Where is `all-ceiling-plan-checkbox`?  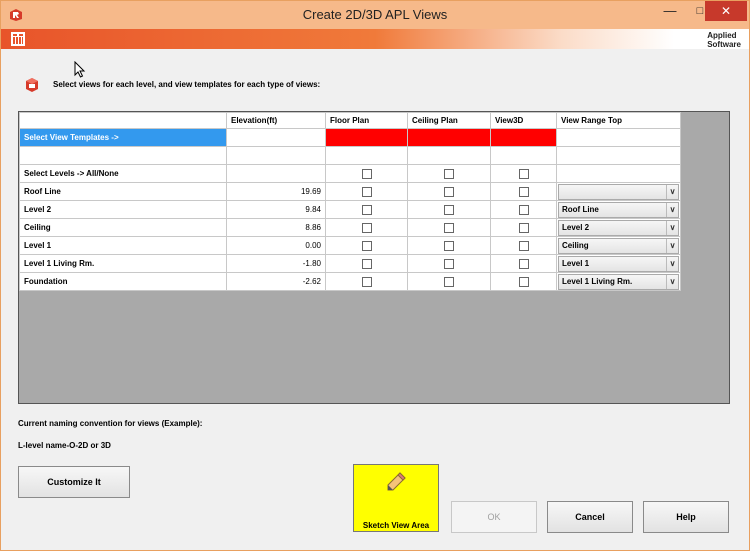
all-ceiling-plan-checkbox is located at coordinates (449, 173).